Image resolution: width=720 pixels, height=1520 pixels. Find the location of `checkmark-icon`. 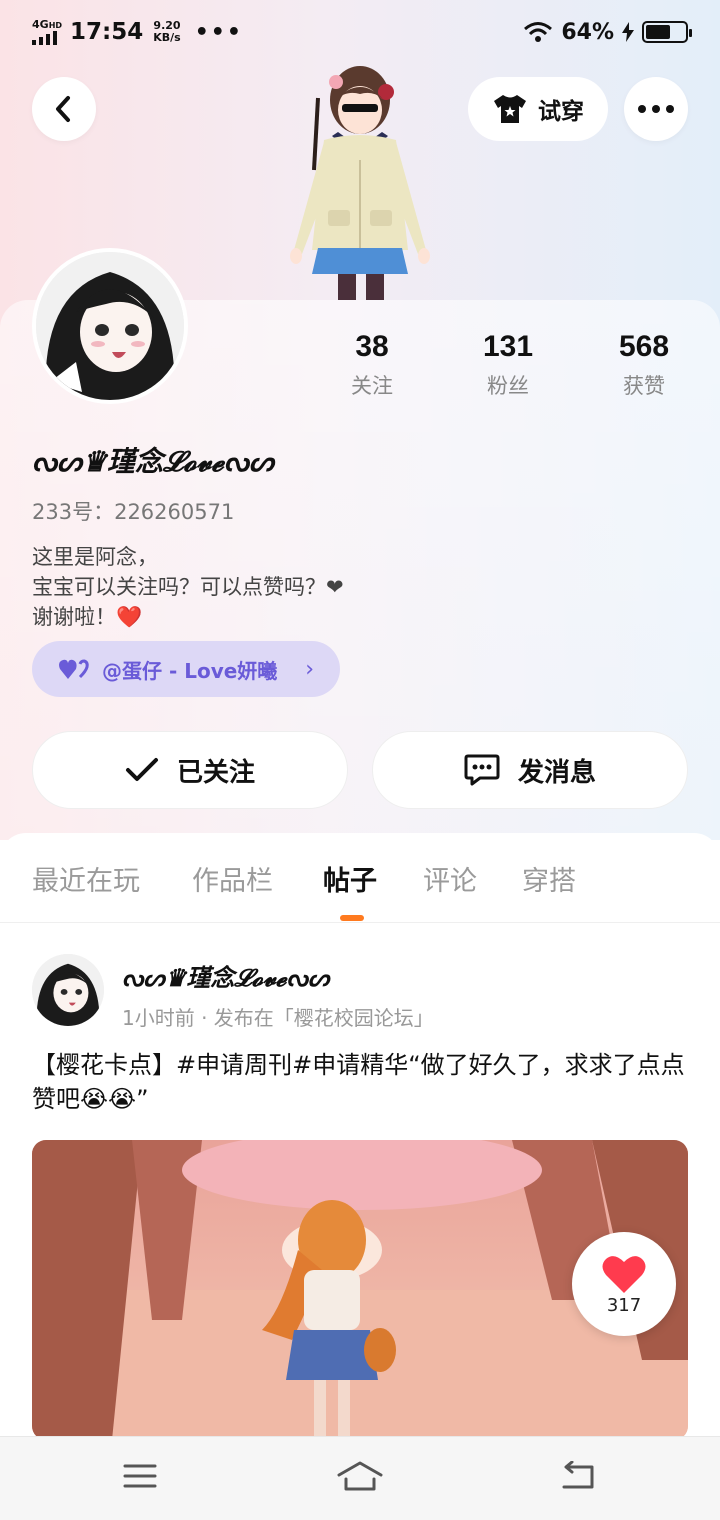

checkmark-icon is located at coordinates (141, 769).